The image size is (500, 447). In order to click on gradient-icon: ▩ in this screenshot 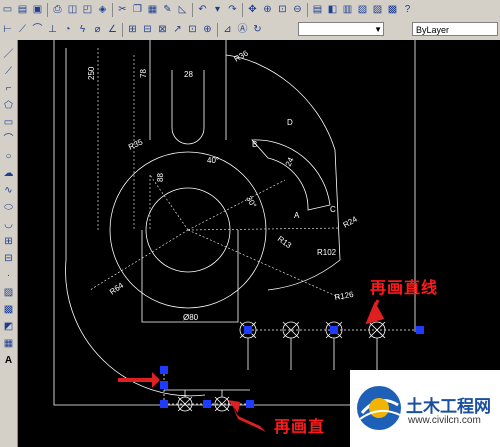, I will do `click(8, 309)`.